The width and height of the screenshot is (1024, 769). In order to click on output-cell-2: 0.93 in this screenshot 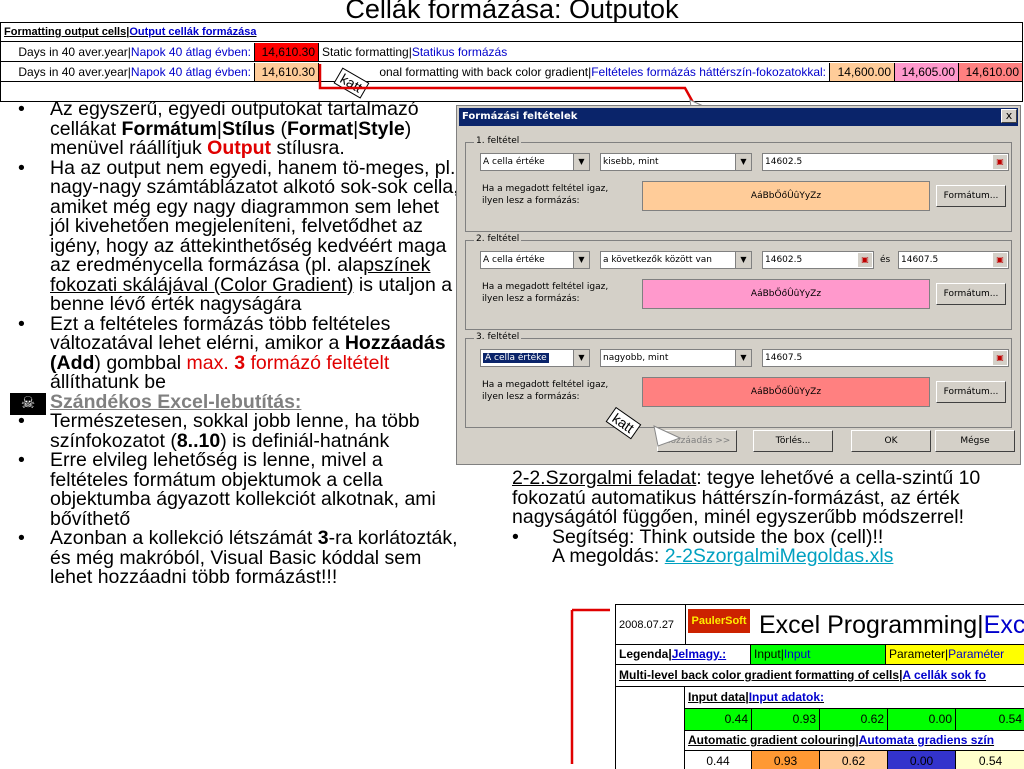, I will do `click(786, 760)`.